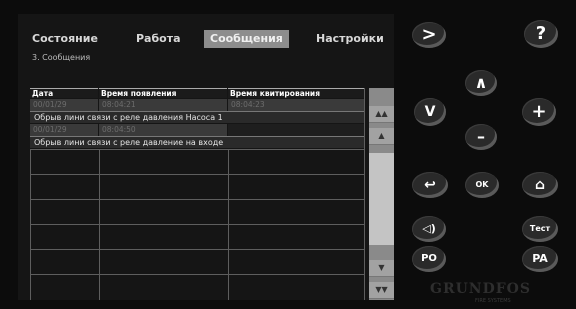 The width and height of the screenshot is (576, 309). Describe the element at coordinates (296, 105) in the screenshot. I see `cell-acknowledged: 08:04:23` at that location.